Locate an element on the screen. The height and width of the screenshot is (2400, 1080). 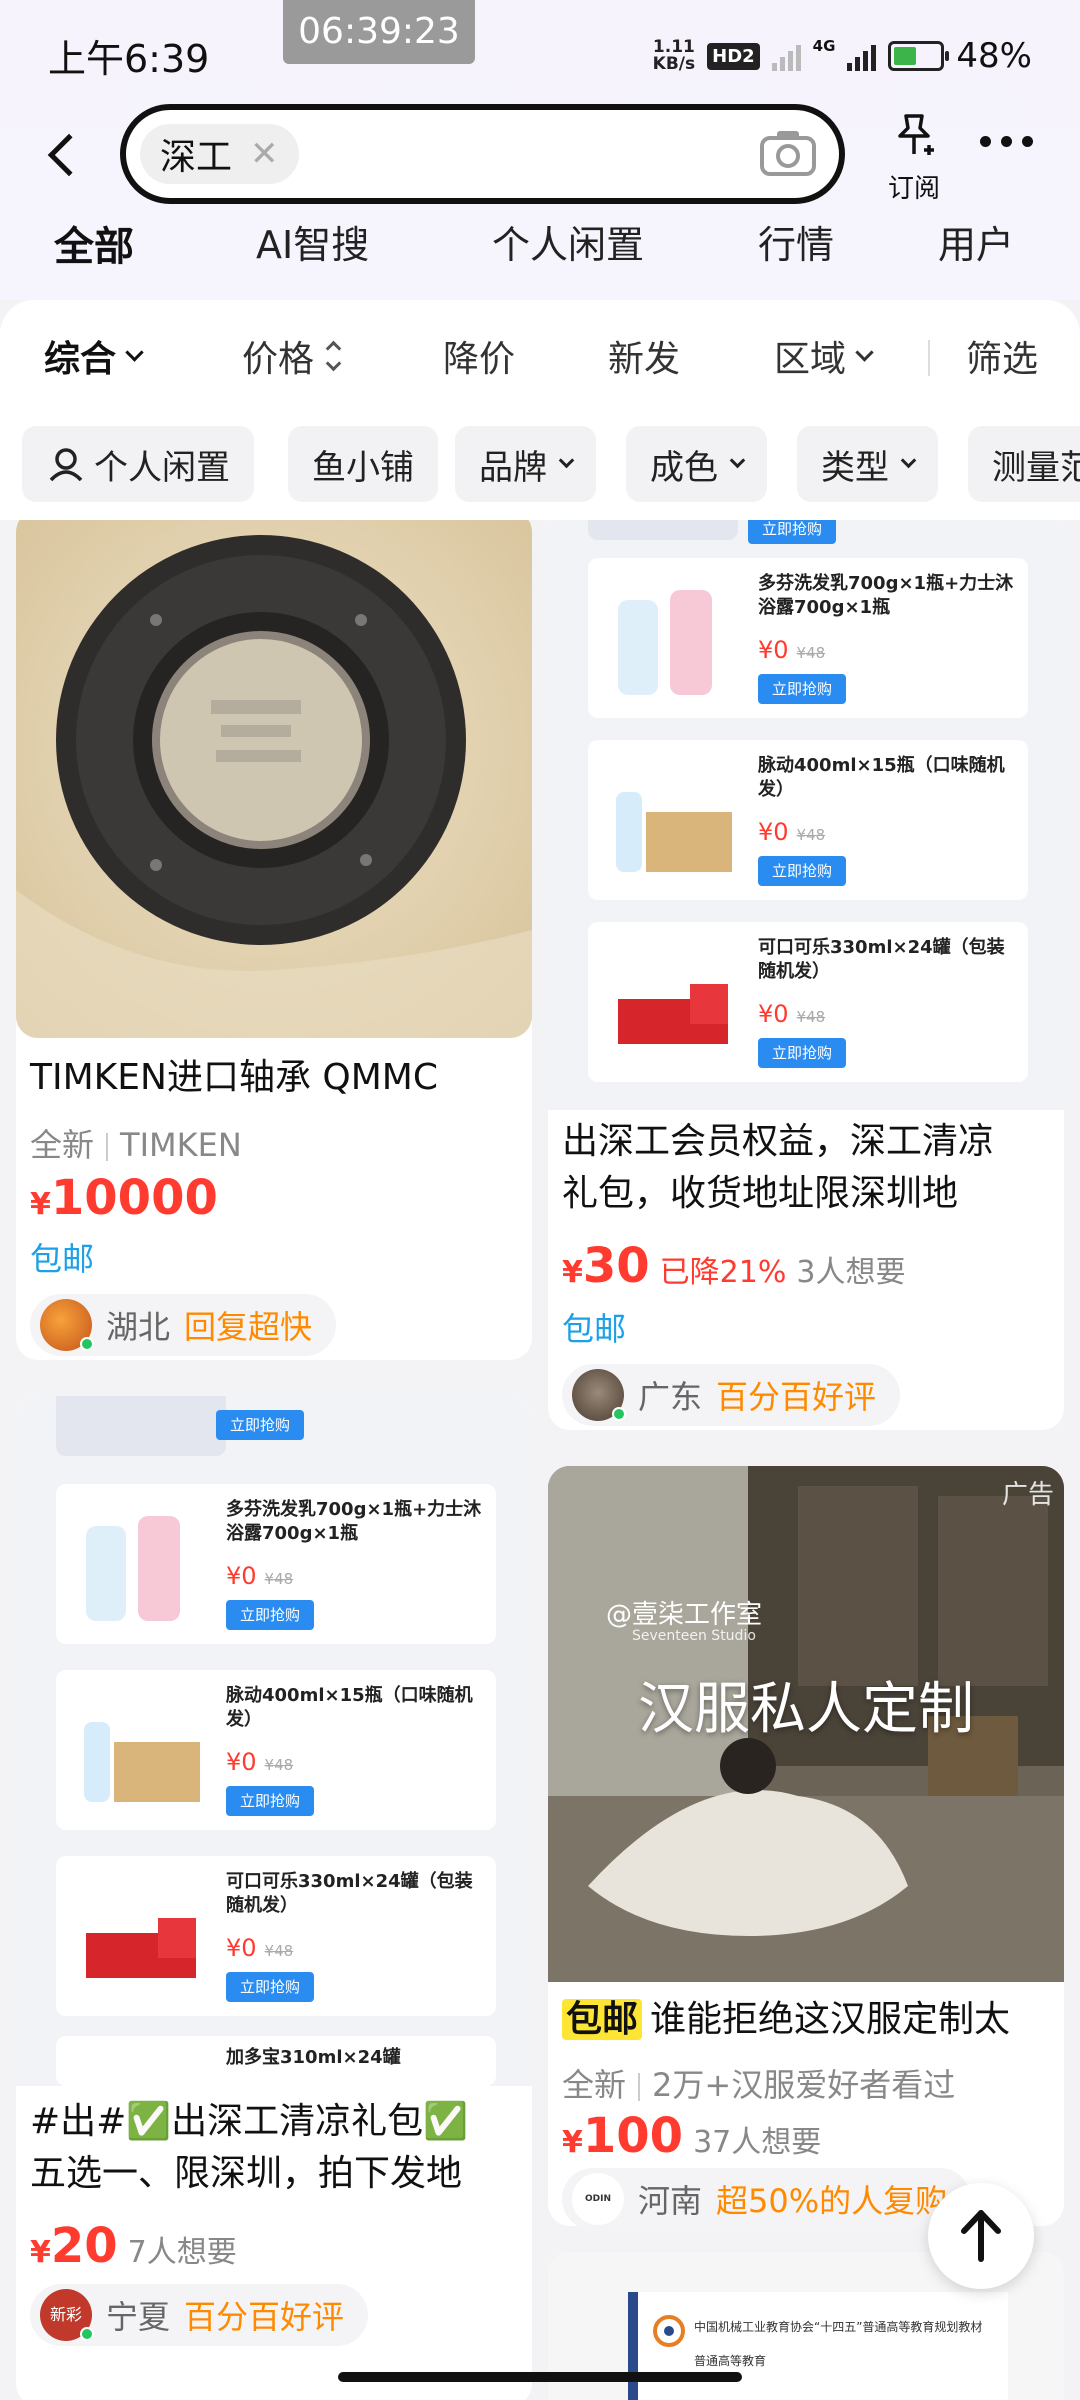
tab-market: 行情 is located at coordinates (796, 241).